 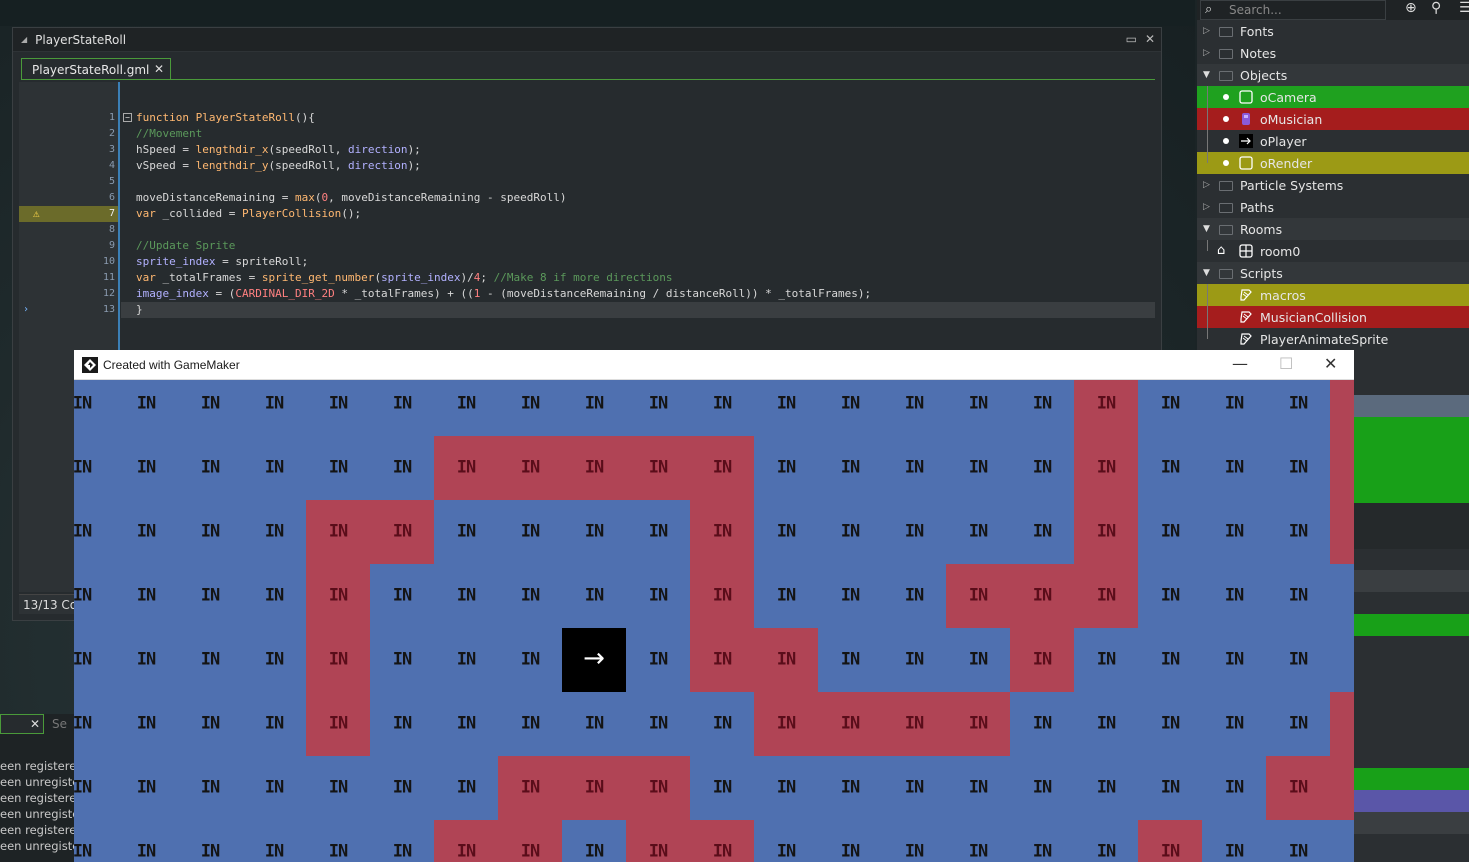 I want to click on line-number: 6, so click(x=111, y=197).